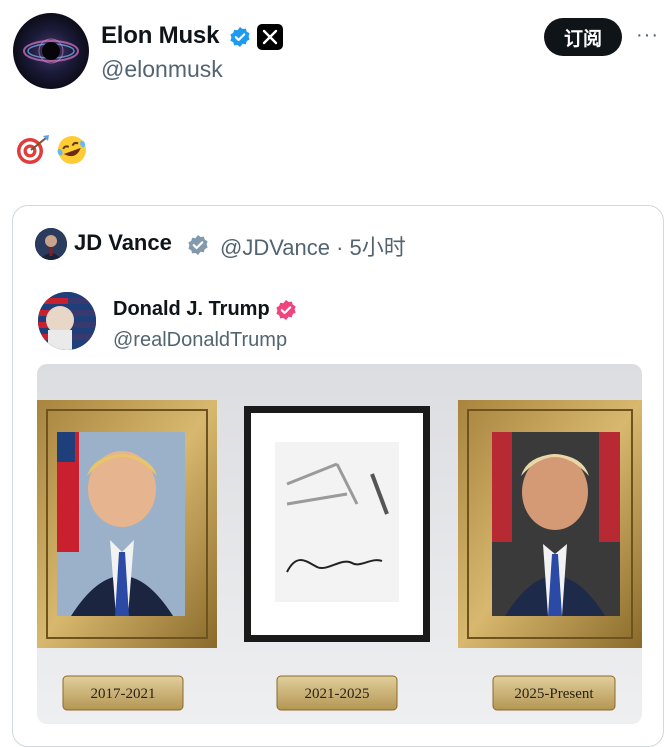  I want to click on subscribe-button: 订阅, so click(583, 37).